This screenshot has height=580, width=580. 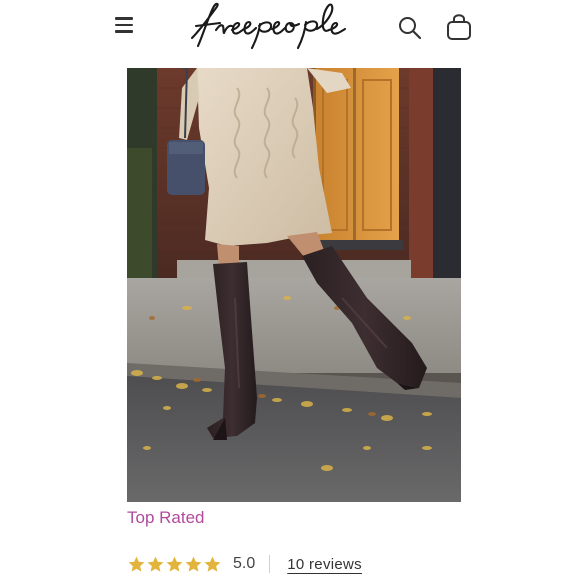 I want to click on star-rating, so click(x=174, y=564).